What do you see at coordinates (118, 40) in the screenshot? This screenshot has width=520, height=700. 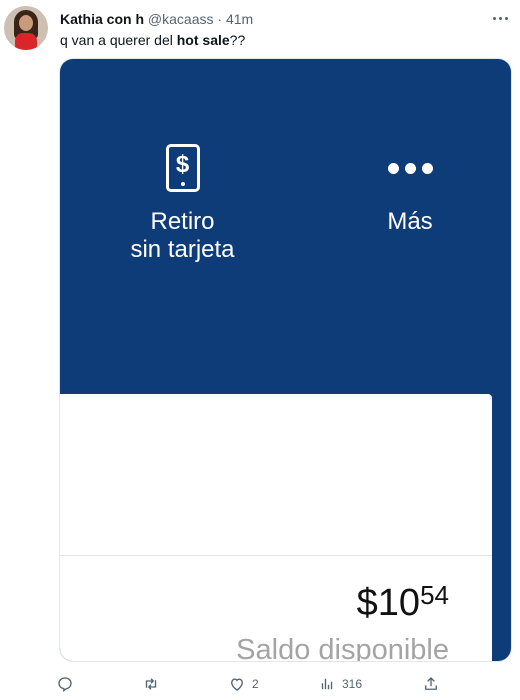 I see `tweet-text-before: q van a querer del` at bounding box center [118, 40].